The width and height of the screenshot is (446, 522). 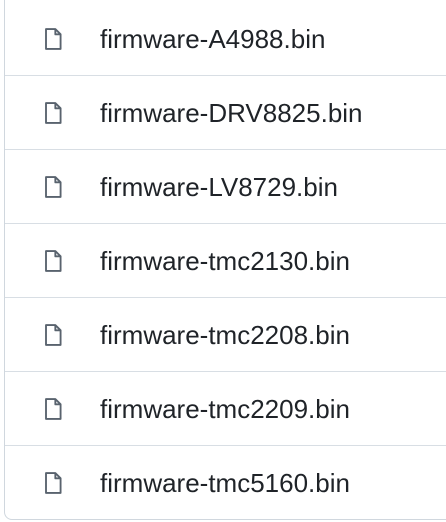 I want to click on list-item: firmware-tmc2209.bin, so click(x=225, y=408).